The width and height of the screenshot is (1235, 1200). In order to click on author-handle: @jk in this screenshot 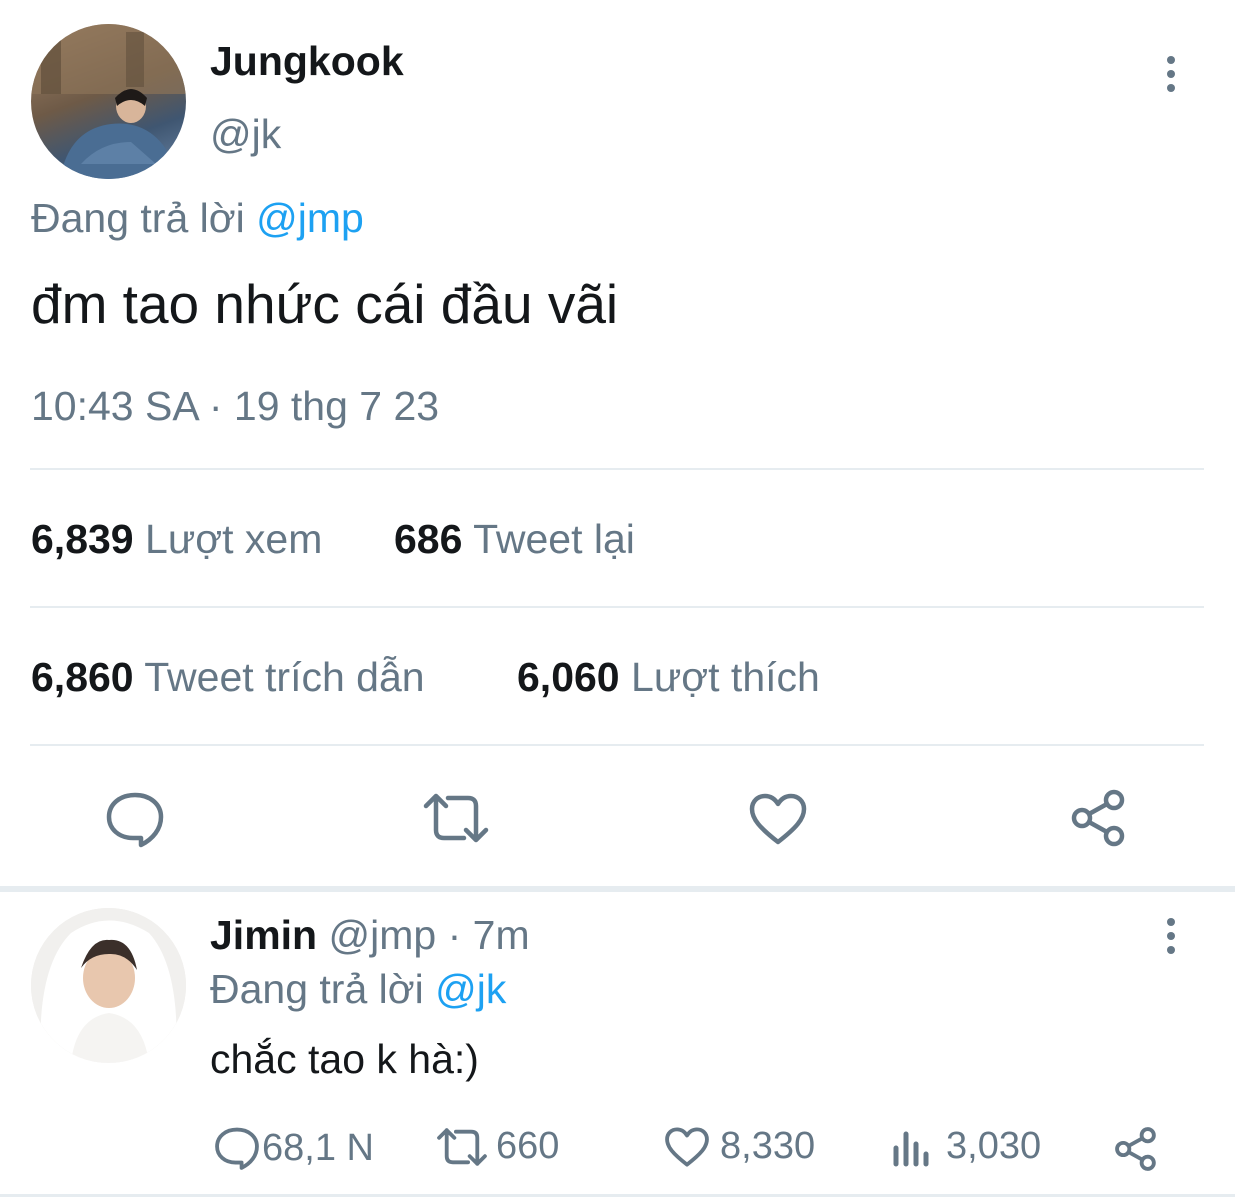, I will do `click(245, 134)`.